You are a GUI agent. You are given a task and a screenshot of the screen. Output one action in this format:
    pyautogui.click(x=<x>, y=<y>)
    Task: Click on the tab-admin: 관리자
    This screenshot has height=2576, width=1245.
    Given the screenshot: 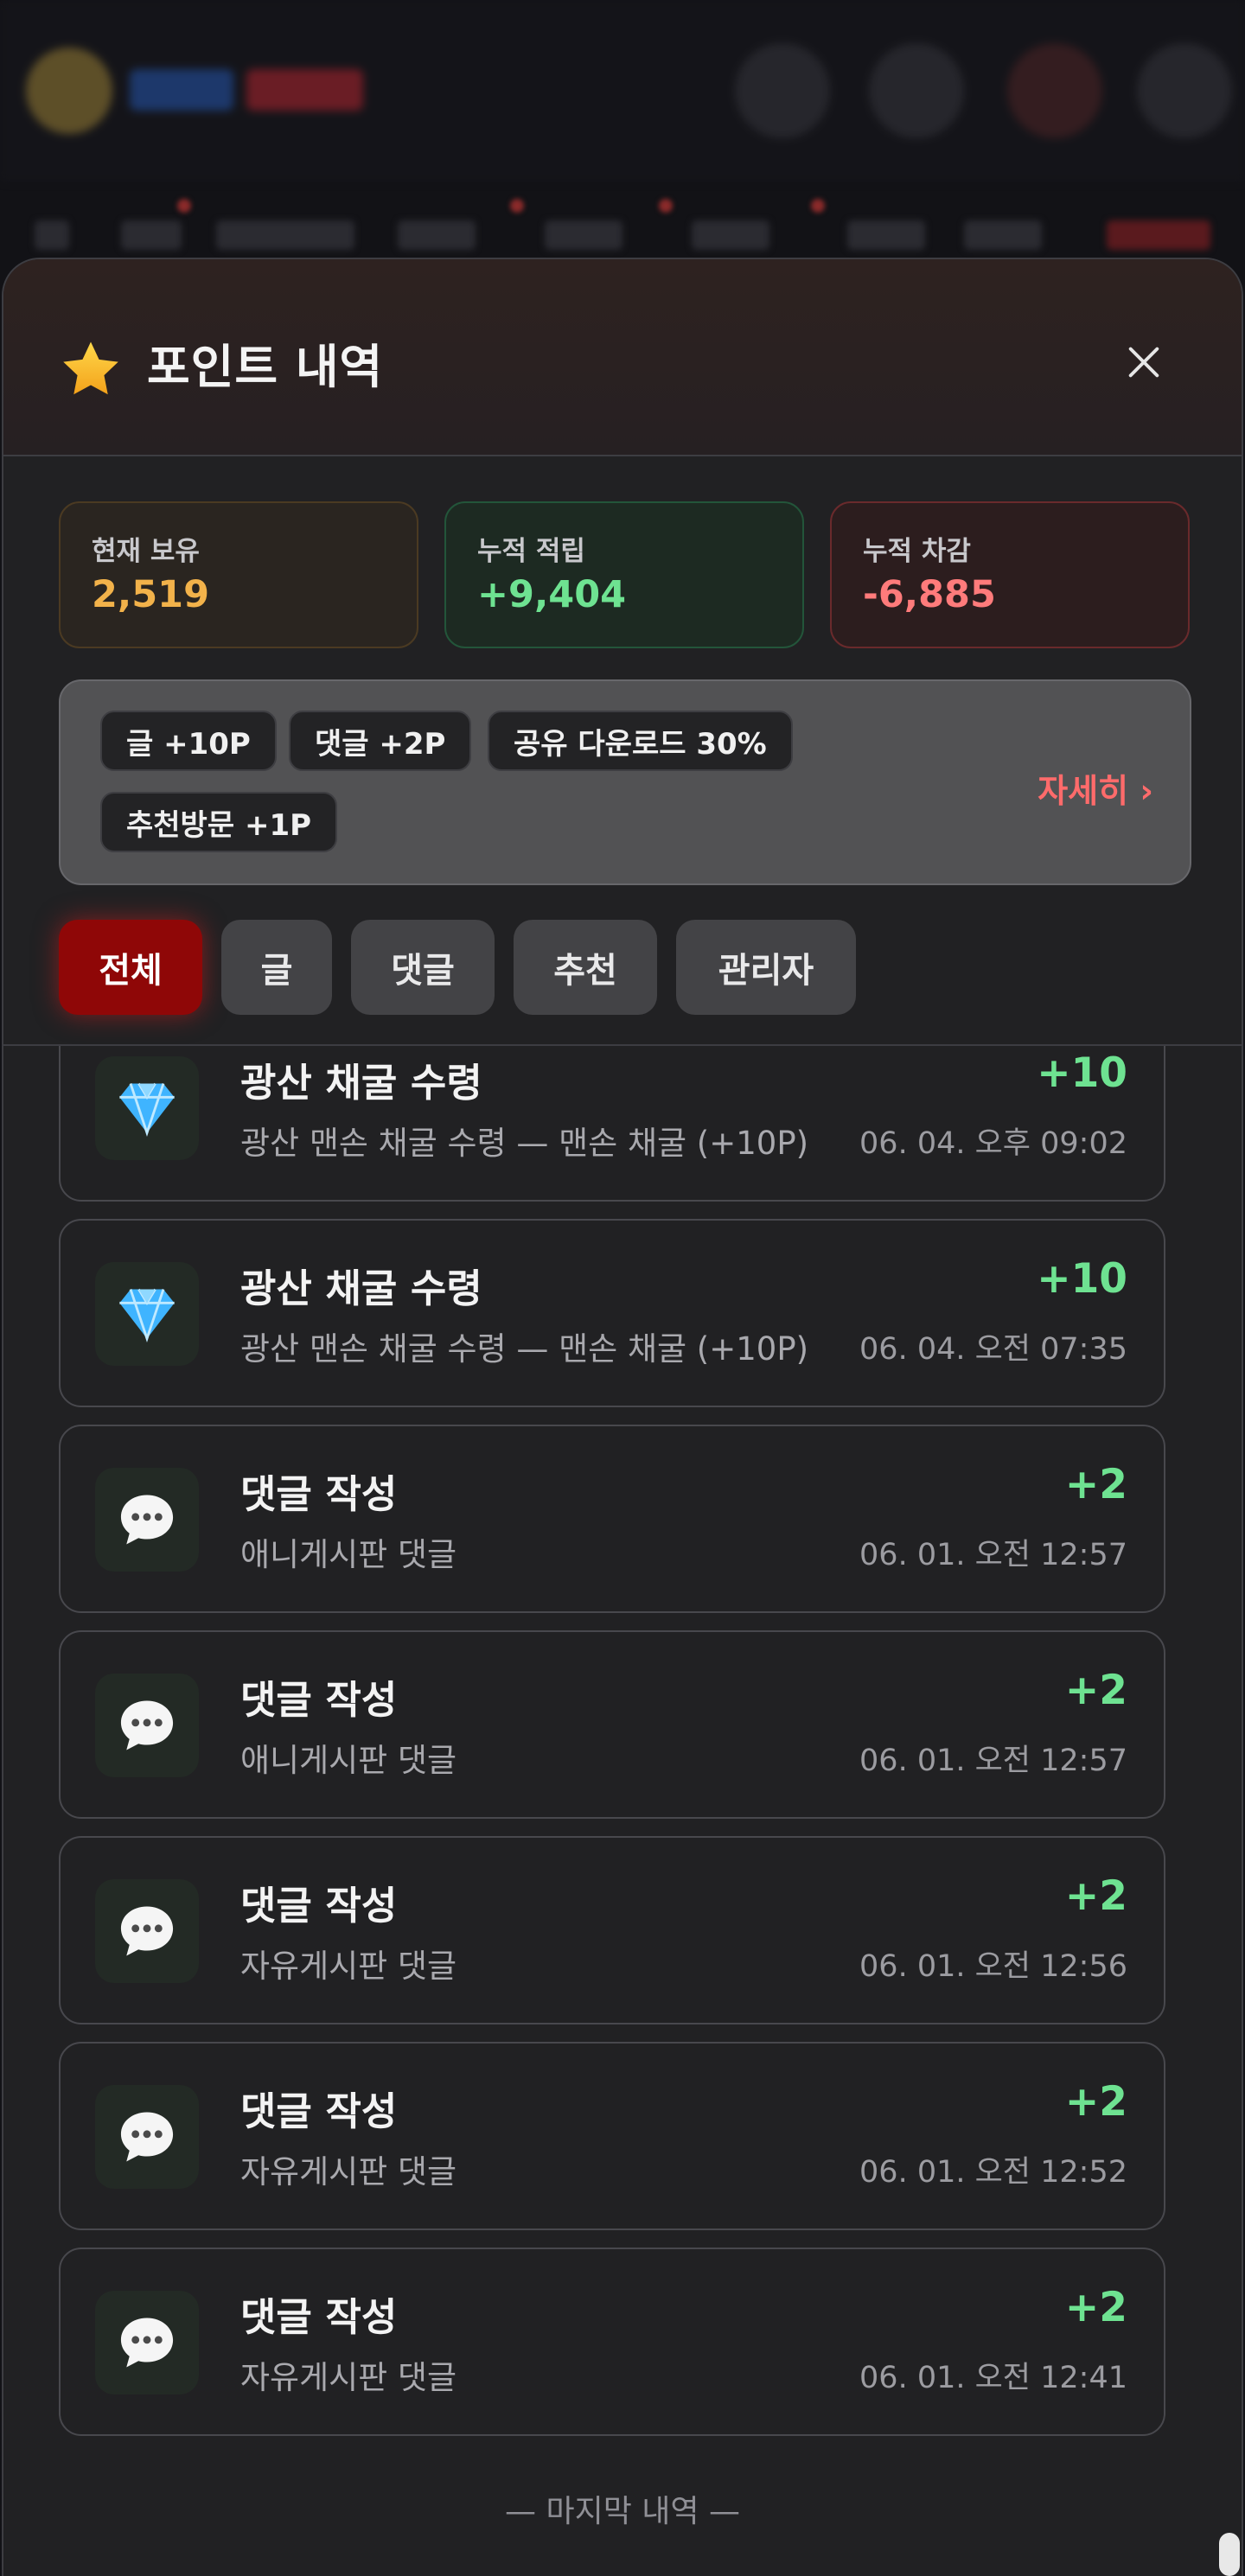 What is the action you would take?
    pyautogui.click(x=766, y=967)
    